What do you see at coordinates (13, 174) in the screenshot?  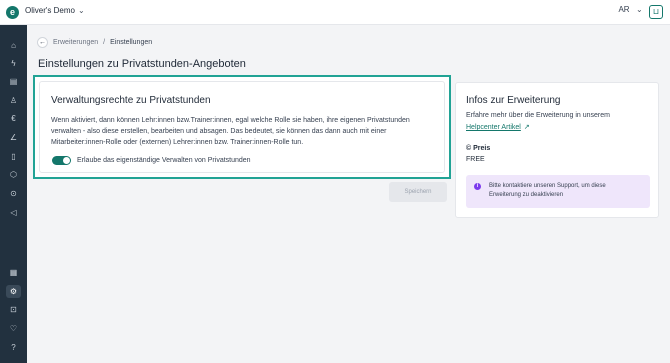 I see `package-icon: ⬡` at bounding box center [13, 174].